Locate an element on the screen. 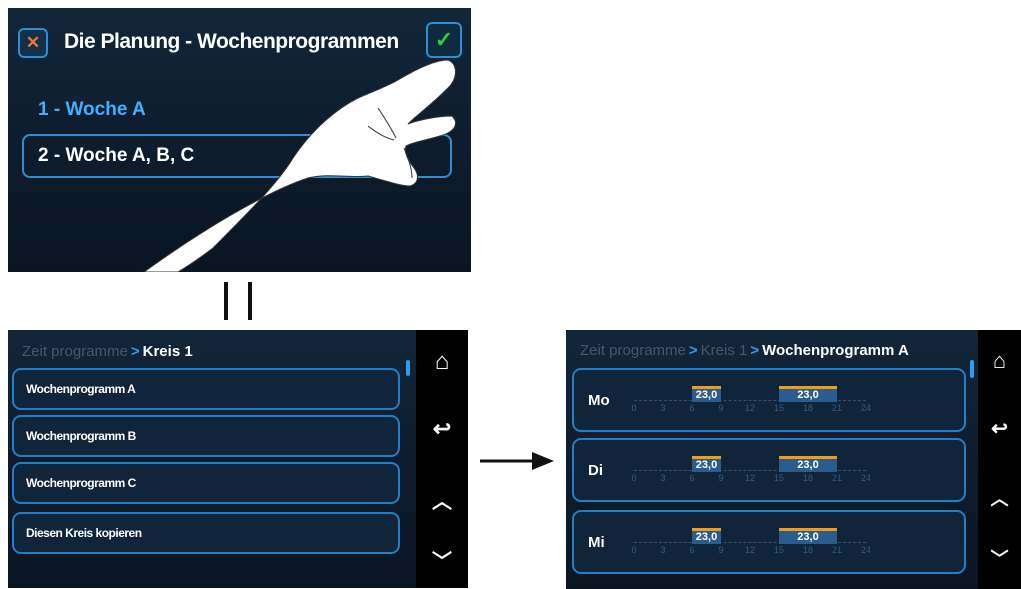 The width and height of the screenshot is (1021, 589). day-row-mi: Mi 0 3 6 9 12 15 18 21 24 23,0 23,0 is located at coordinates (769, 542).